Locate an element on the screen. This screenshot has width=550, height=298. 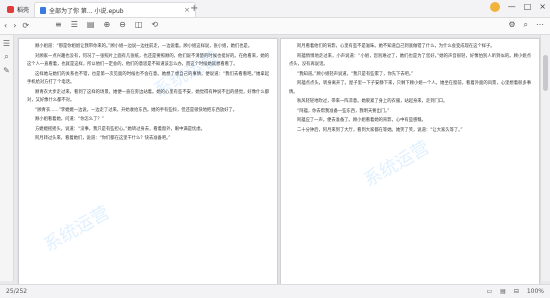
paragraph: 阿蕴应了一声，便去准备了。顾小姐看着她的背影，心中有些感慨。 is located at coordinates (361, 120).